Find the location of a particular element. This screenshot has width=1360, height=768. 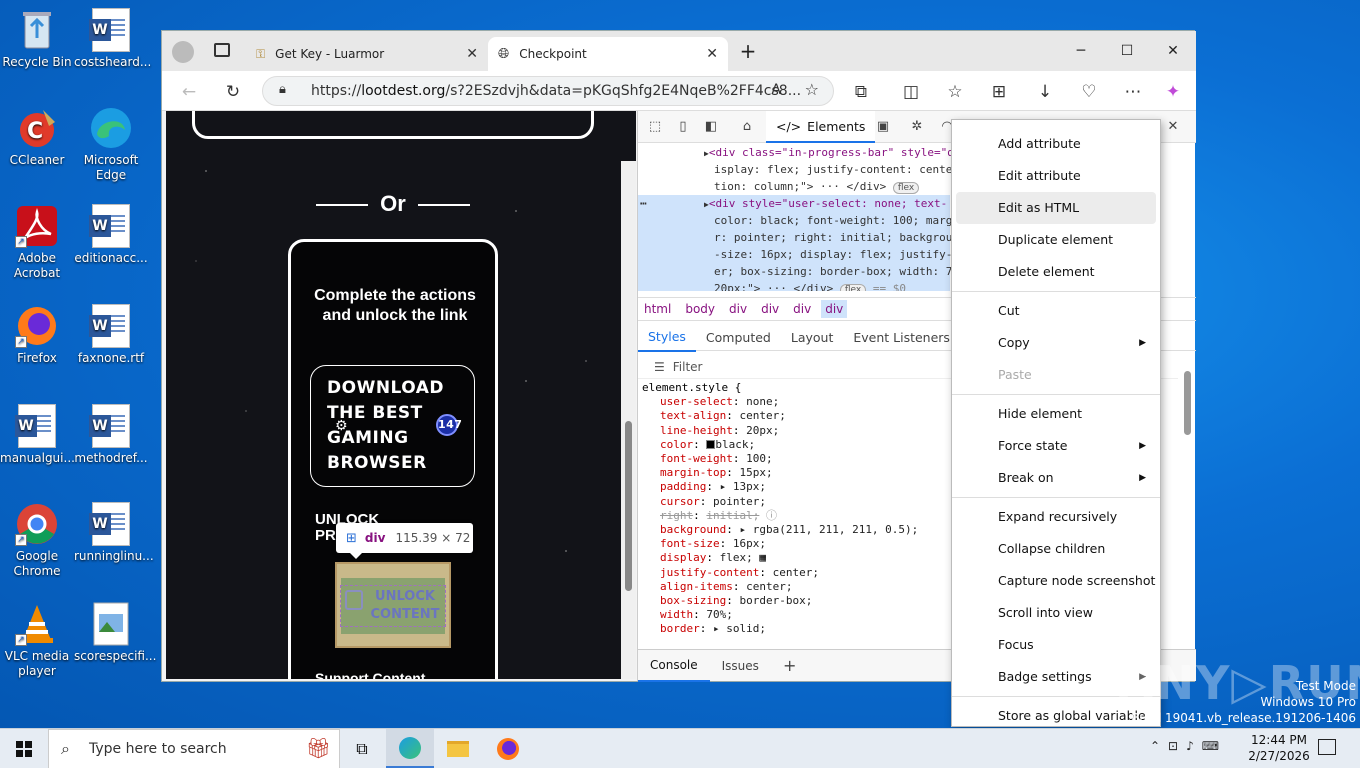

unlock-content-button: UNLOCK CONTENT is located at coordinates (393, 605).